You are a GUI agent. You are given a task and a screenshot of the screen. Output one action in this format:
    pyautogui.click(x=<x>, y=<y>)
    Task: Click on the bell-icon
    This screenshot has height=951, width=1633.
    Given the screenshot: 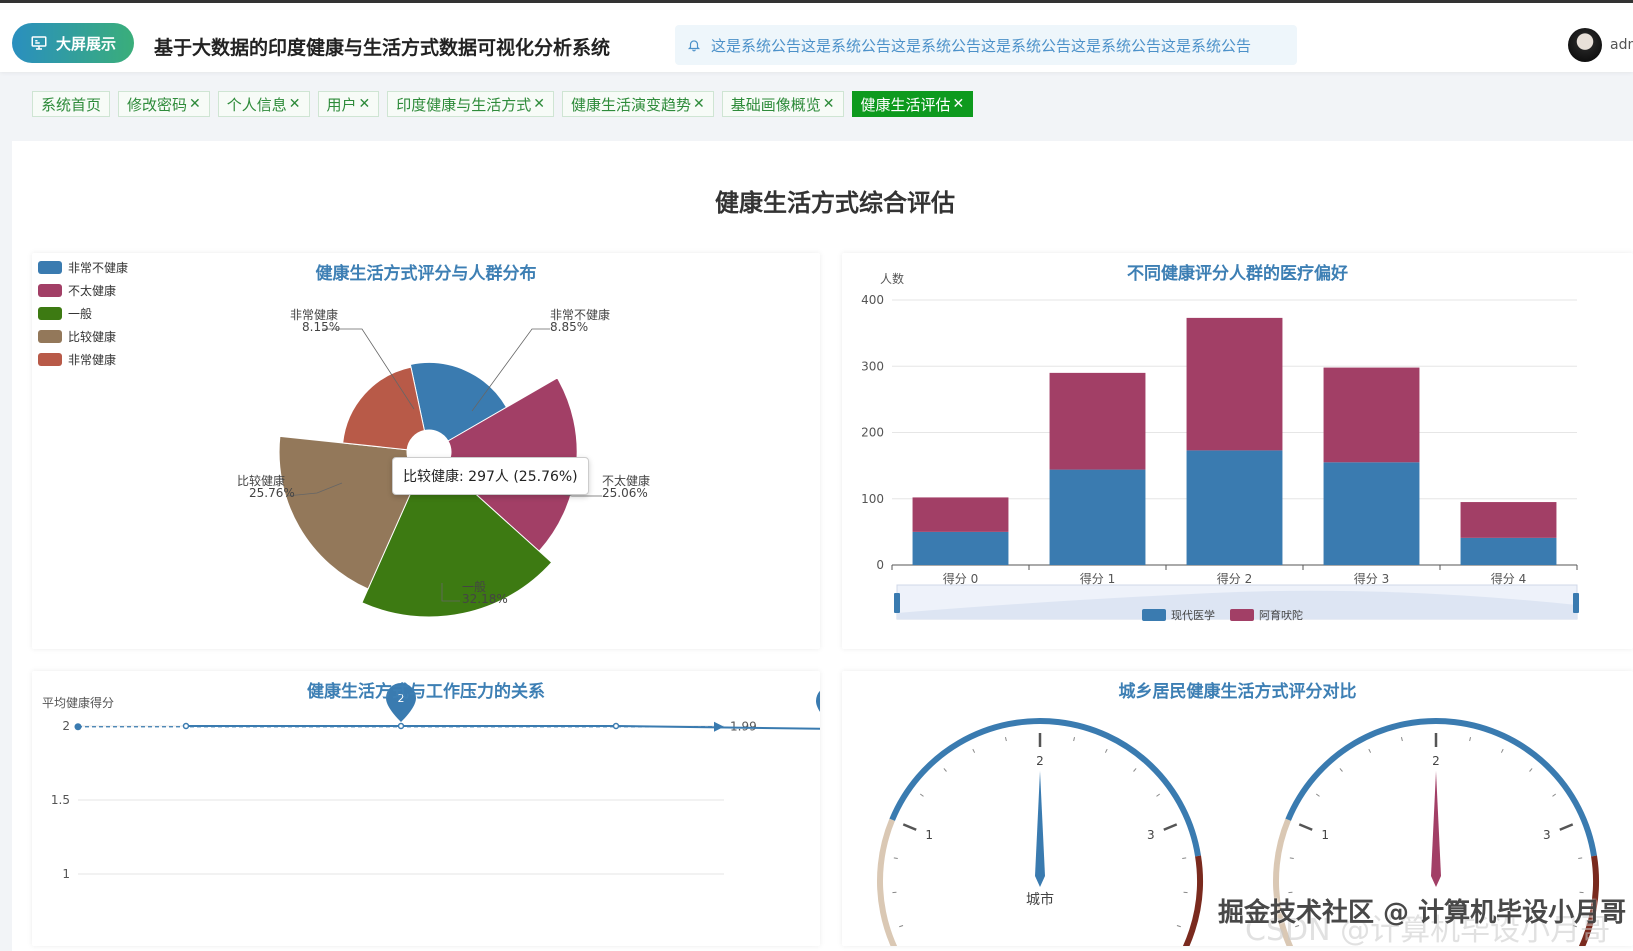 What is the action you would take?
    pyautogui.click(x=694, y=46)
    